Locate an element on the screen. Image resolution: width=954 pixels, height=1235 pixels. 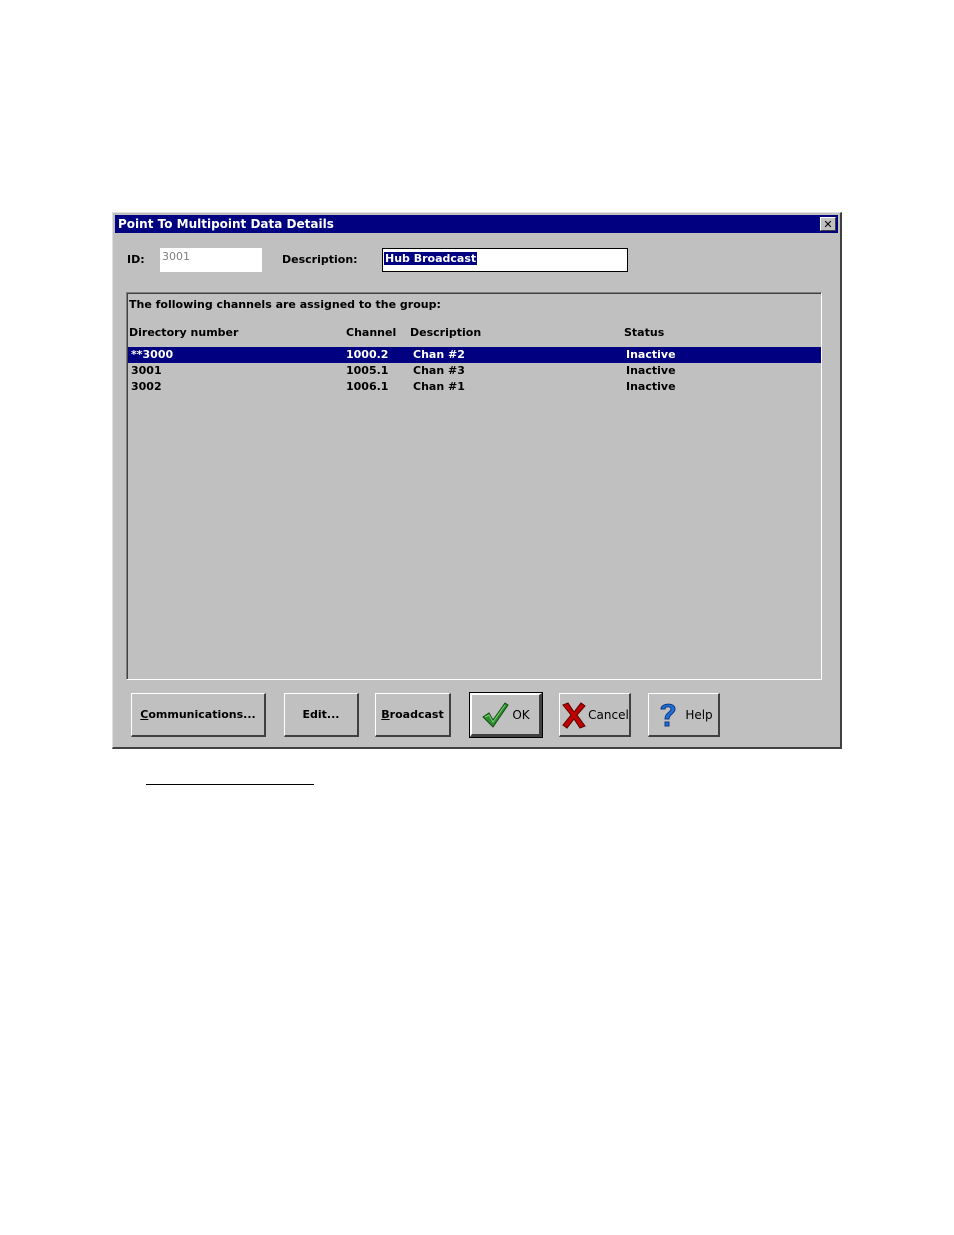
cancel-button: Cancel is located at coordinates (595, 715).